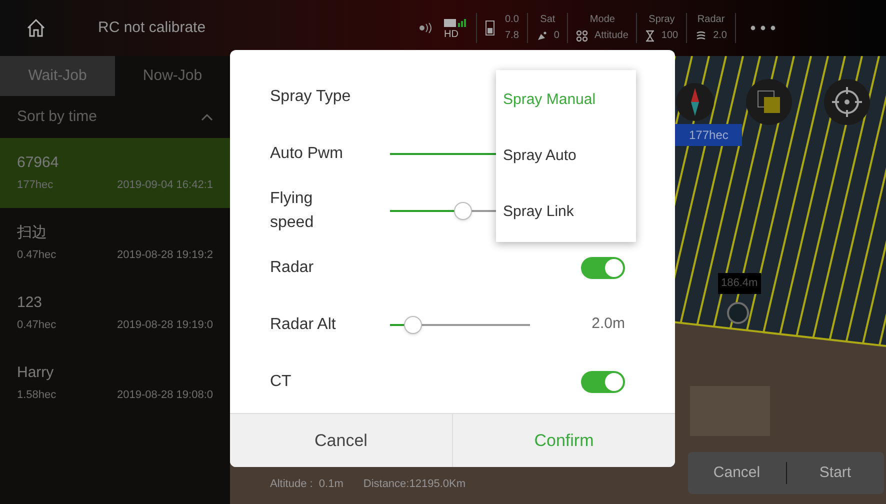  What do you see at coordinates (566, 212) in the screenshot?
I see `dropdown-option: Spray Link` at bounding box center [566, 212].